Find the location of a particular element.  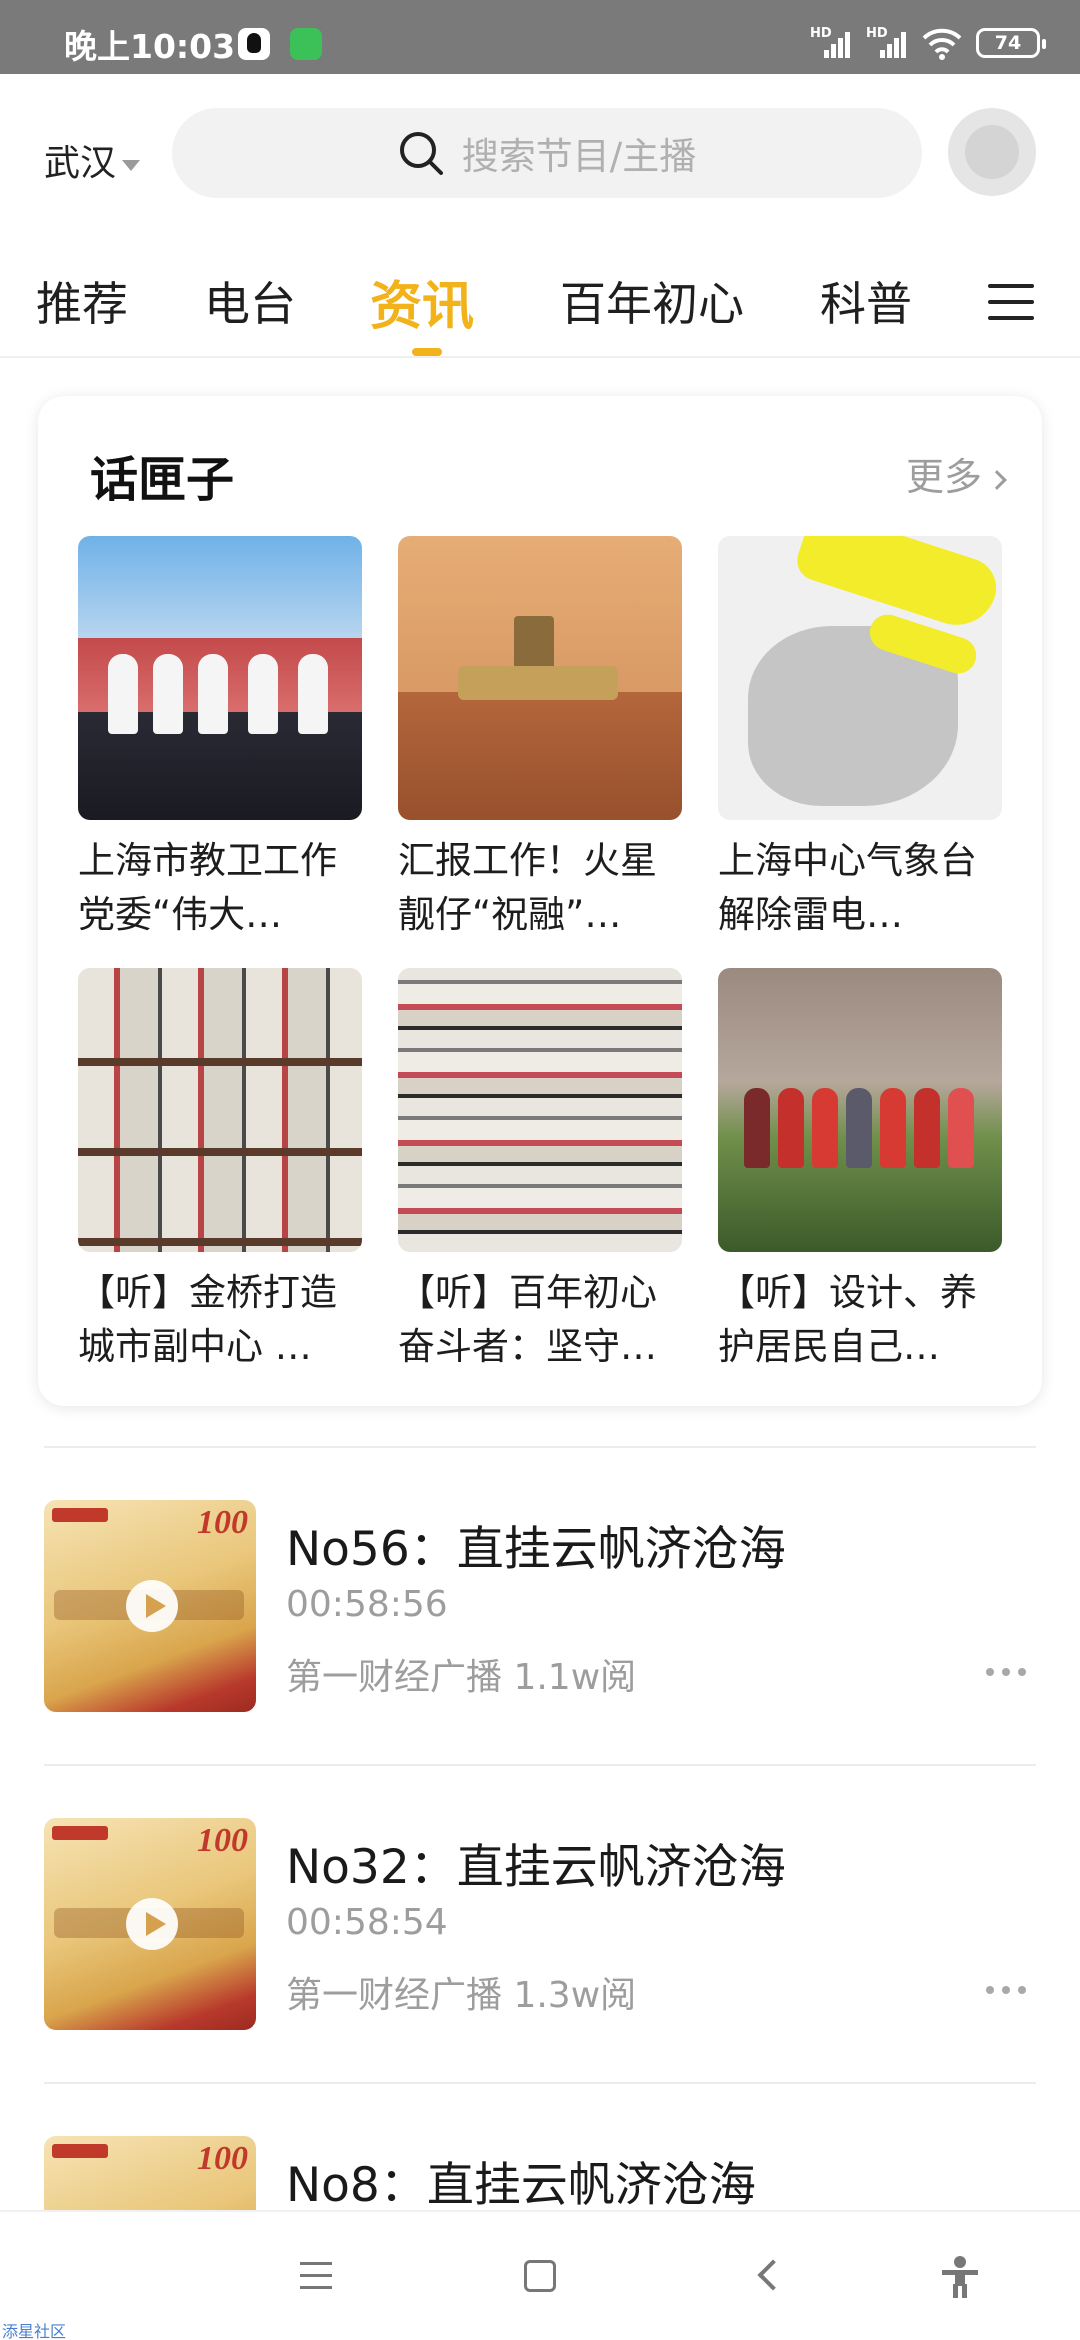

user-avatar is located at coordinates (992, 152).